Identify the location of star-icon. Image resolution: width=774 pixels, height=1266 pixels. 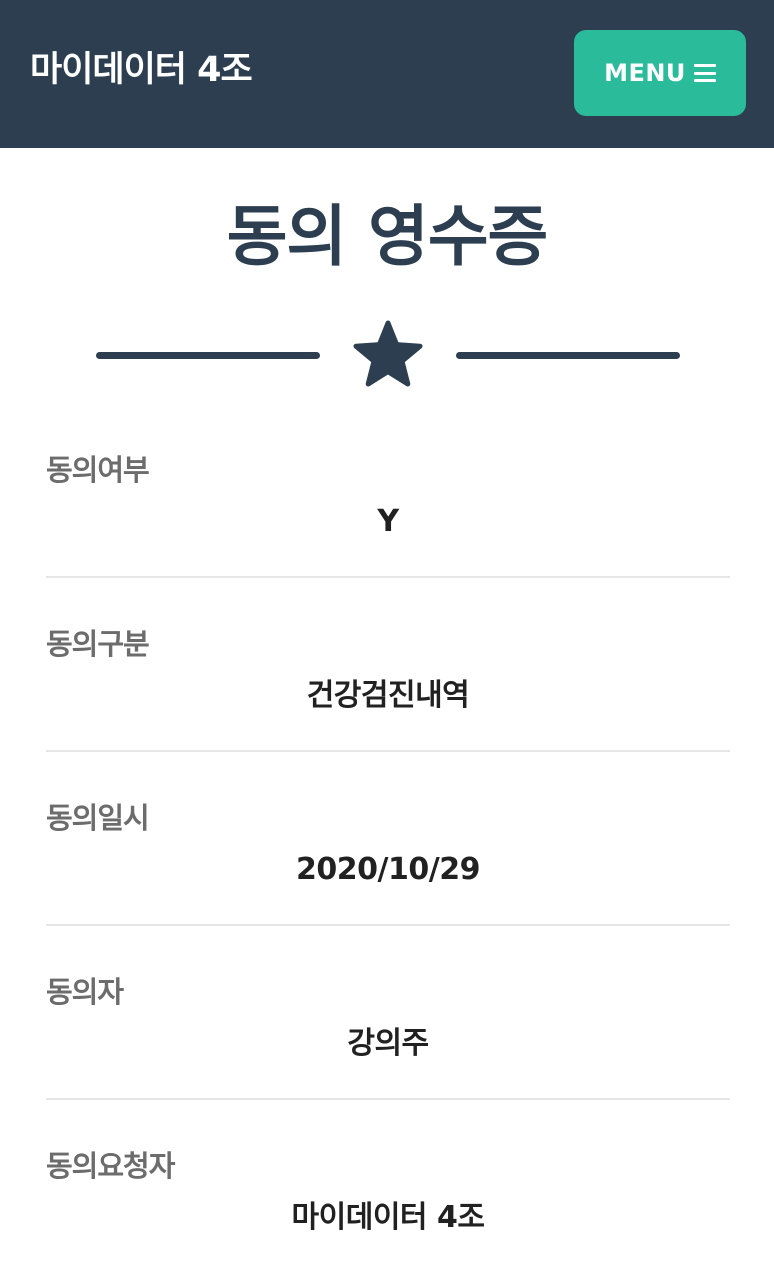
(388, 353).